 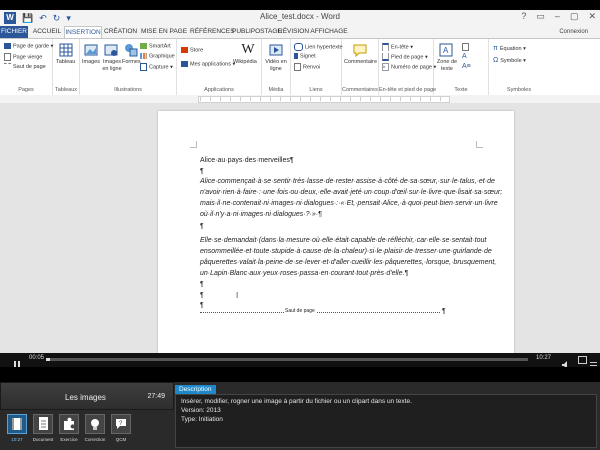 What do you see at coordinates (300, 99) in the screenshot?
I see `horizontal-ruler` at bounding box center [300, 99].